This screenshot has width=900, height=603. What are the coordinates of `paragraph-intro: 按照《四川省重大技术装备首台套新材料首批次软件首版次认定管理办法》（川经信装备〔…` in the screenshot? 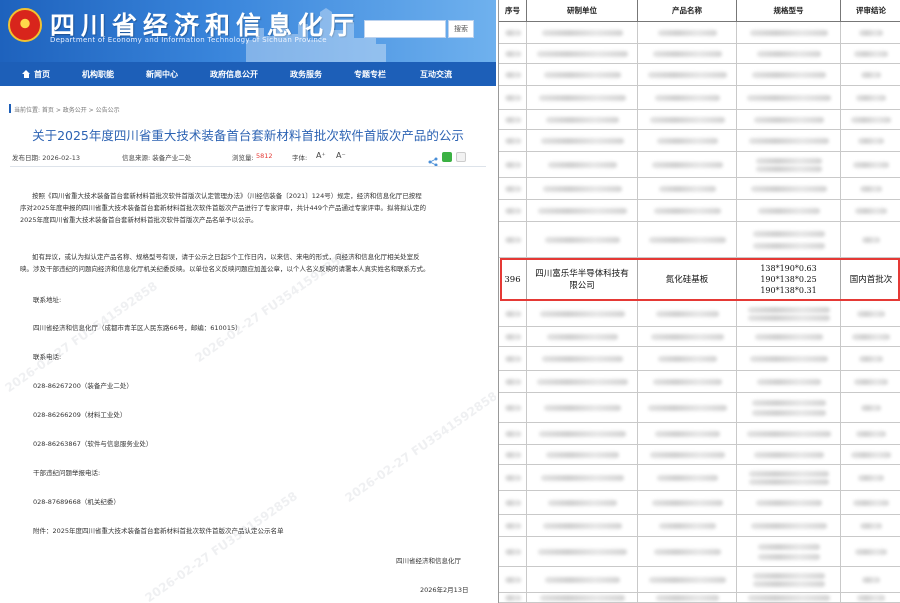 It's located at (250, 208).